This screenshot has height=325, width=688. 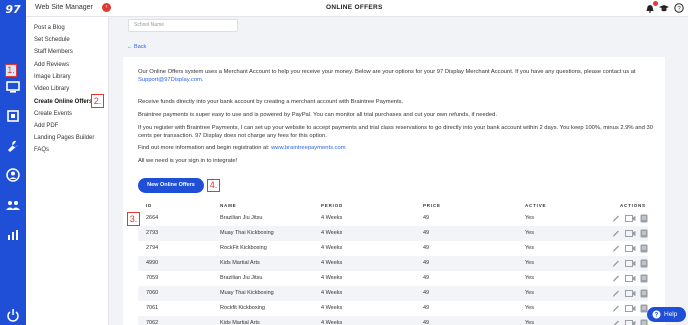 What do you see at coordinates (393, 308) in the screenshot?
I see `table-row: 7061 Rockfit Kickboxing 4 Weeks 49 Yes` at bounding box center [393, 308].